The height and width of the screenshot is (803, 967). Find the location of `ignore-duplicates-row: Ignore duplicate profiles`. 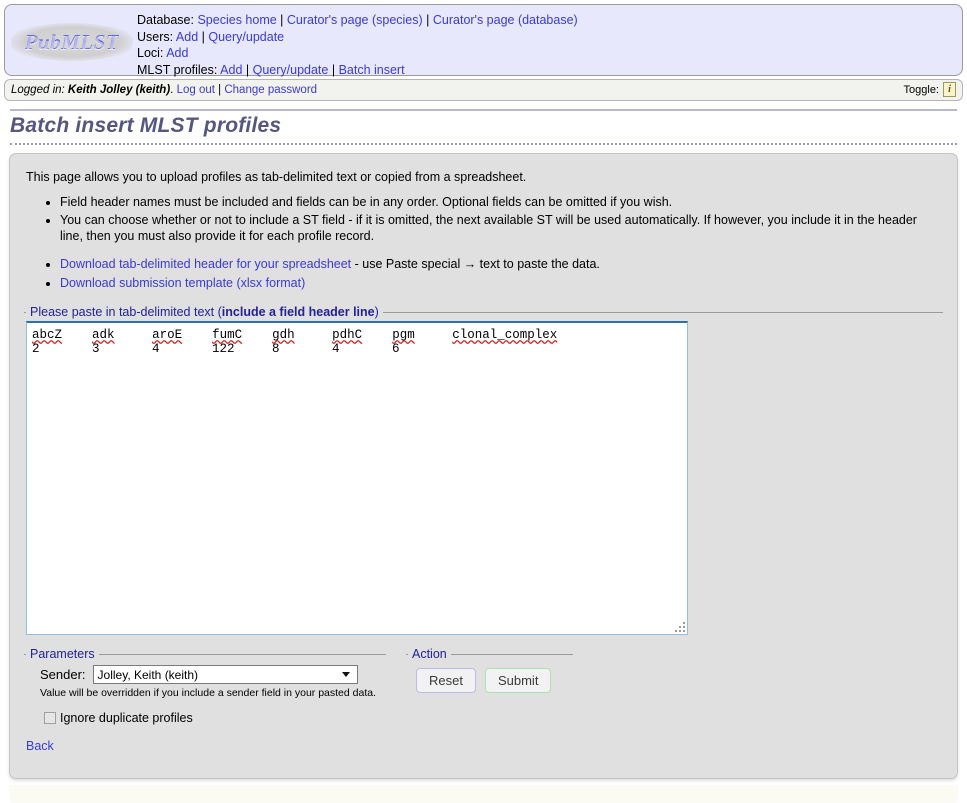

ignore-duplicates-row: Ignore duplicate profiles is located at coordinates (215, 718).